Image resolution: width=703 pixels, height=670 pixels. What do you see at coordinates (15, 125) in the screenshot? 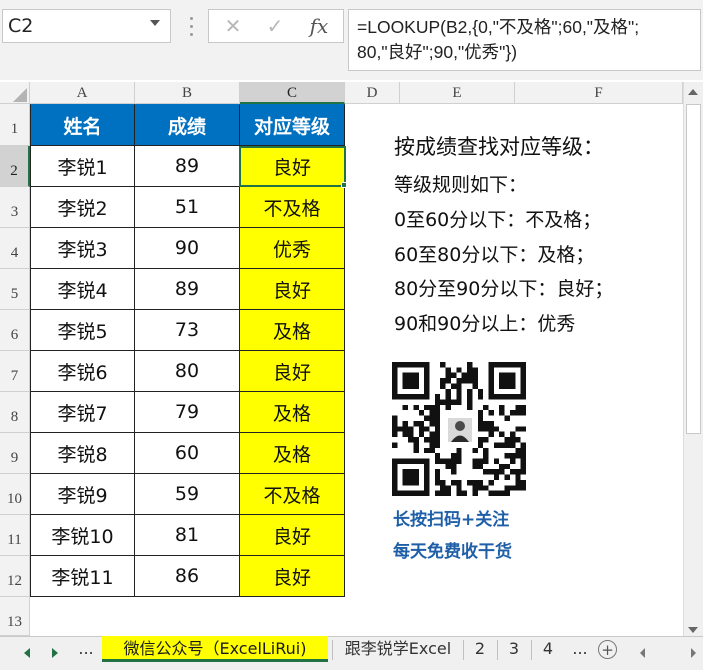
I see `row-header-1: 1` at bounding box center [15, 125].